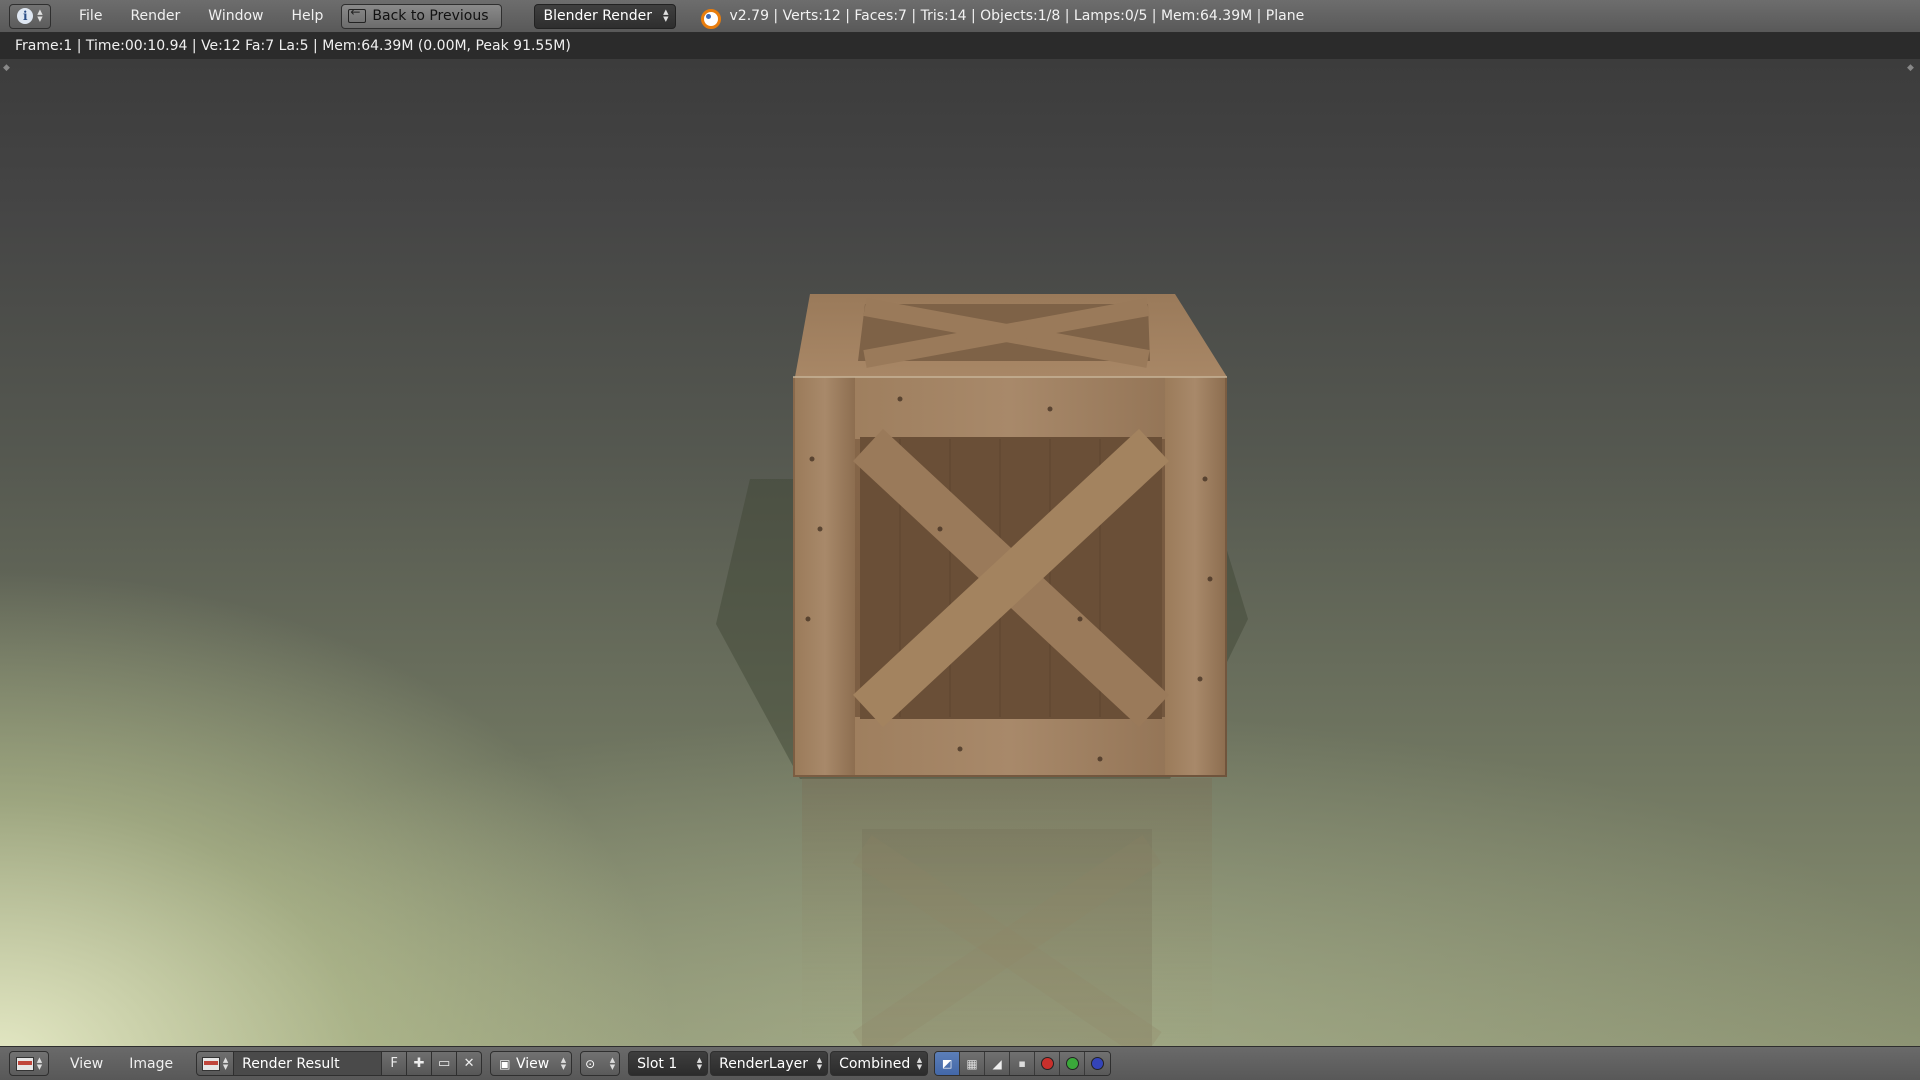 This screenshot has width=1920, height=1080. Describe the element at coordinates (763, 1063) in the screenshot. I see `render-layer-value: RenderLayer` at that location.